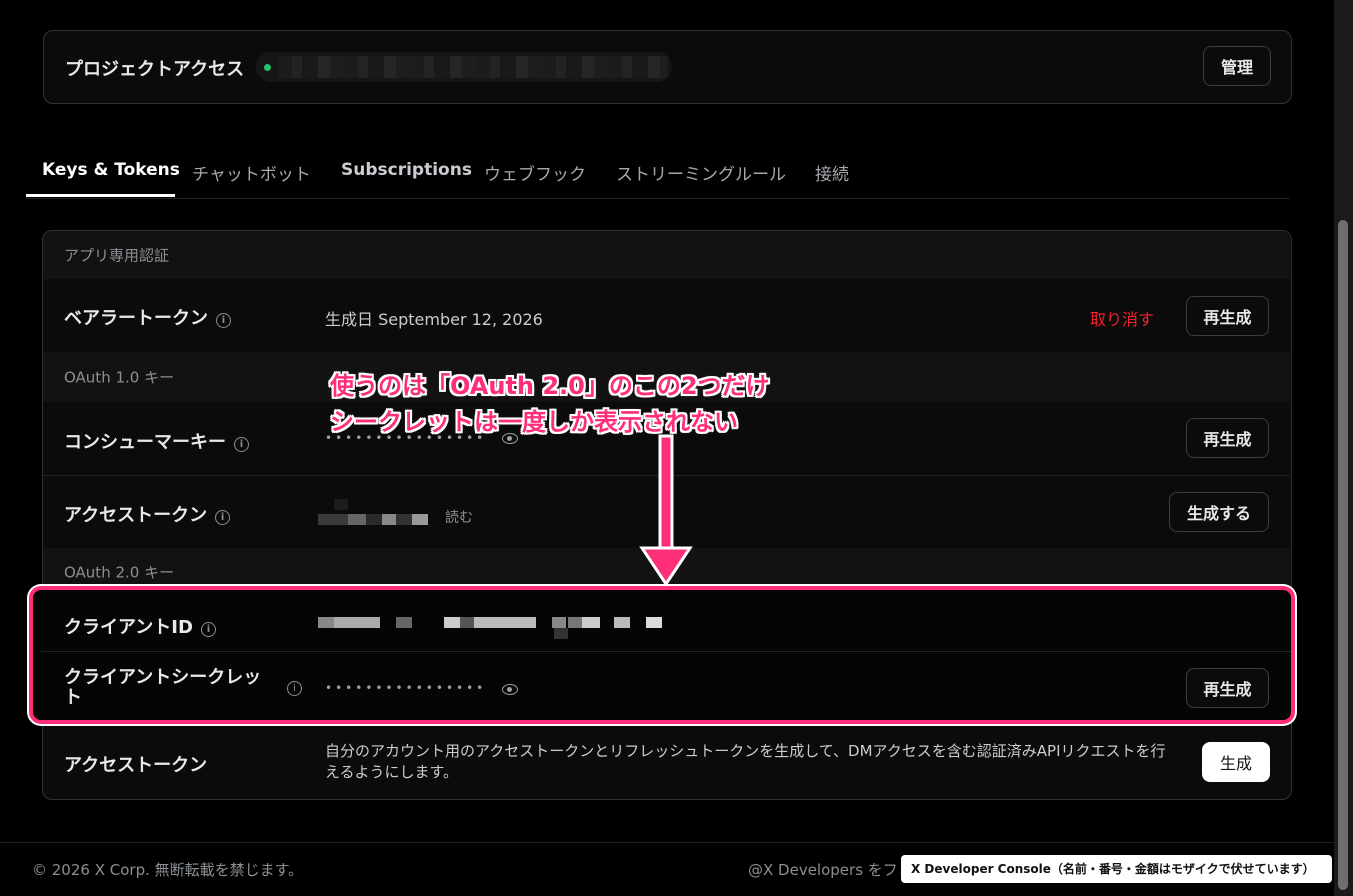 The image size is (1353, 896). Describe the element at coordinates (163, 687) in the screenshot. I see `client-secret-label: クライアントシークレット` at that location.